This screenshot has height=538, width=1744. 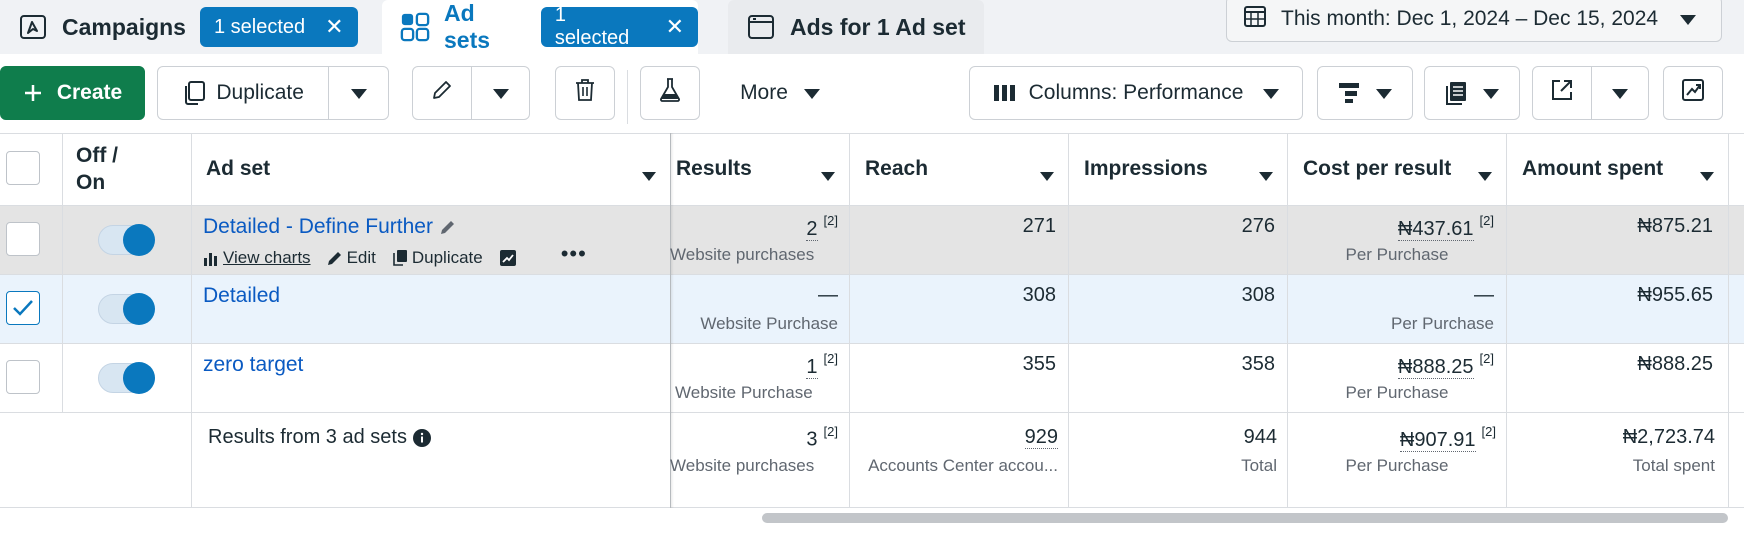 I want to click on trend-chart-icon, so click(x=1693, y=93).